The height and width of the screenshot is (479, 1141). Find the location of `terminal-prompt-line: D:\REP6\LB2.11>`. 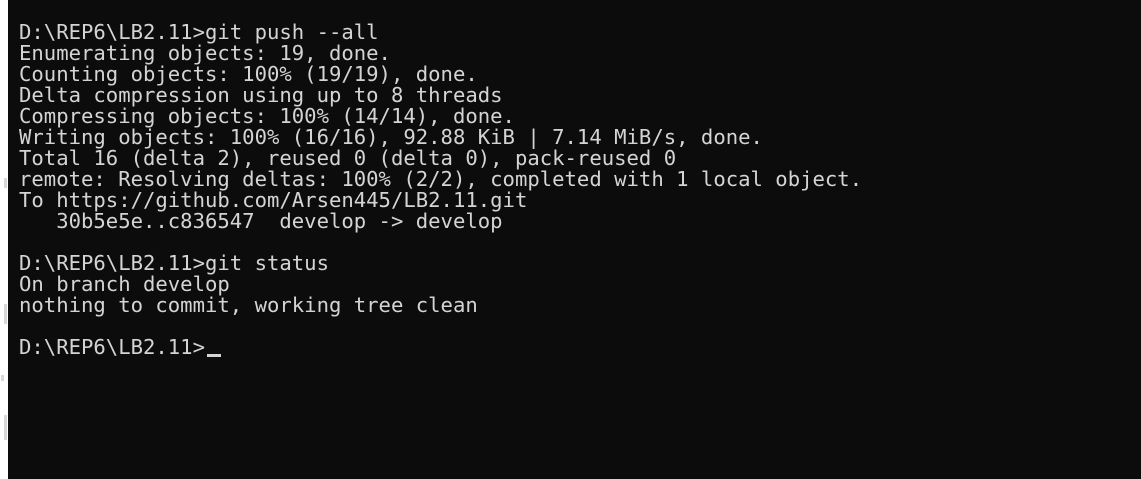

terminal-prompt-line: D:\REP6\LB2.11> is located at coordinates (440, 347).